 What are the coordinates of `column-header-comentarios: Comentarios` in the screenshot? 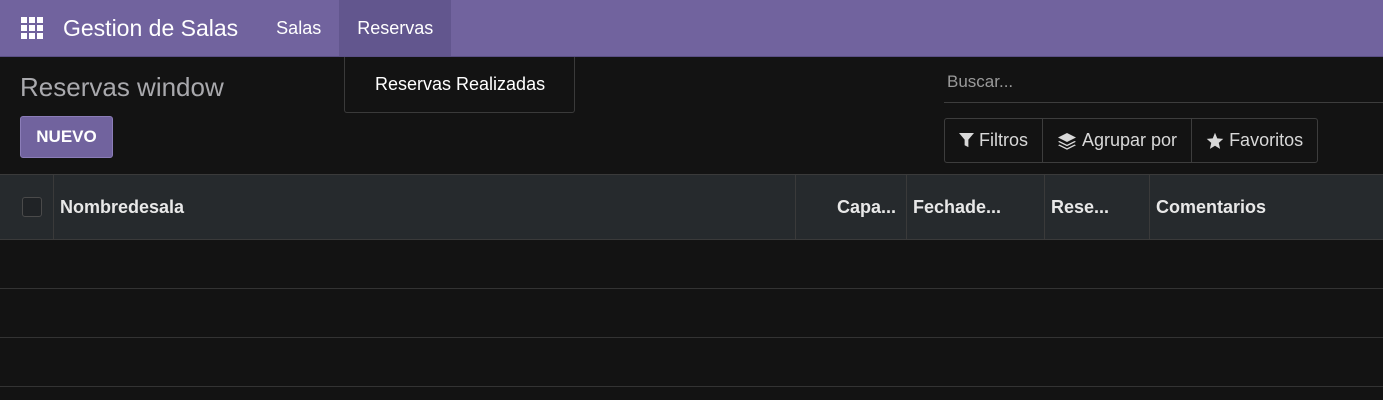 It's located at (1266, 207).